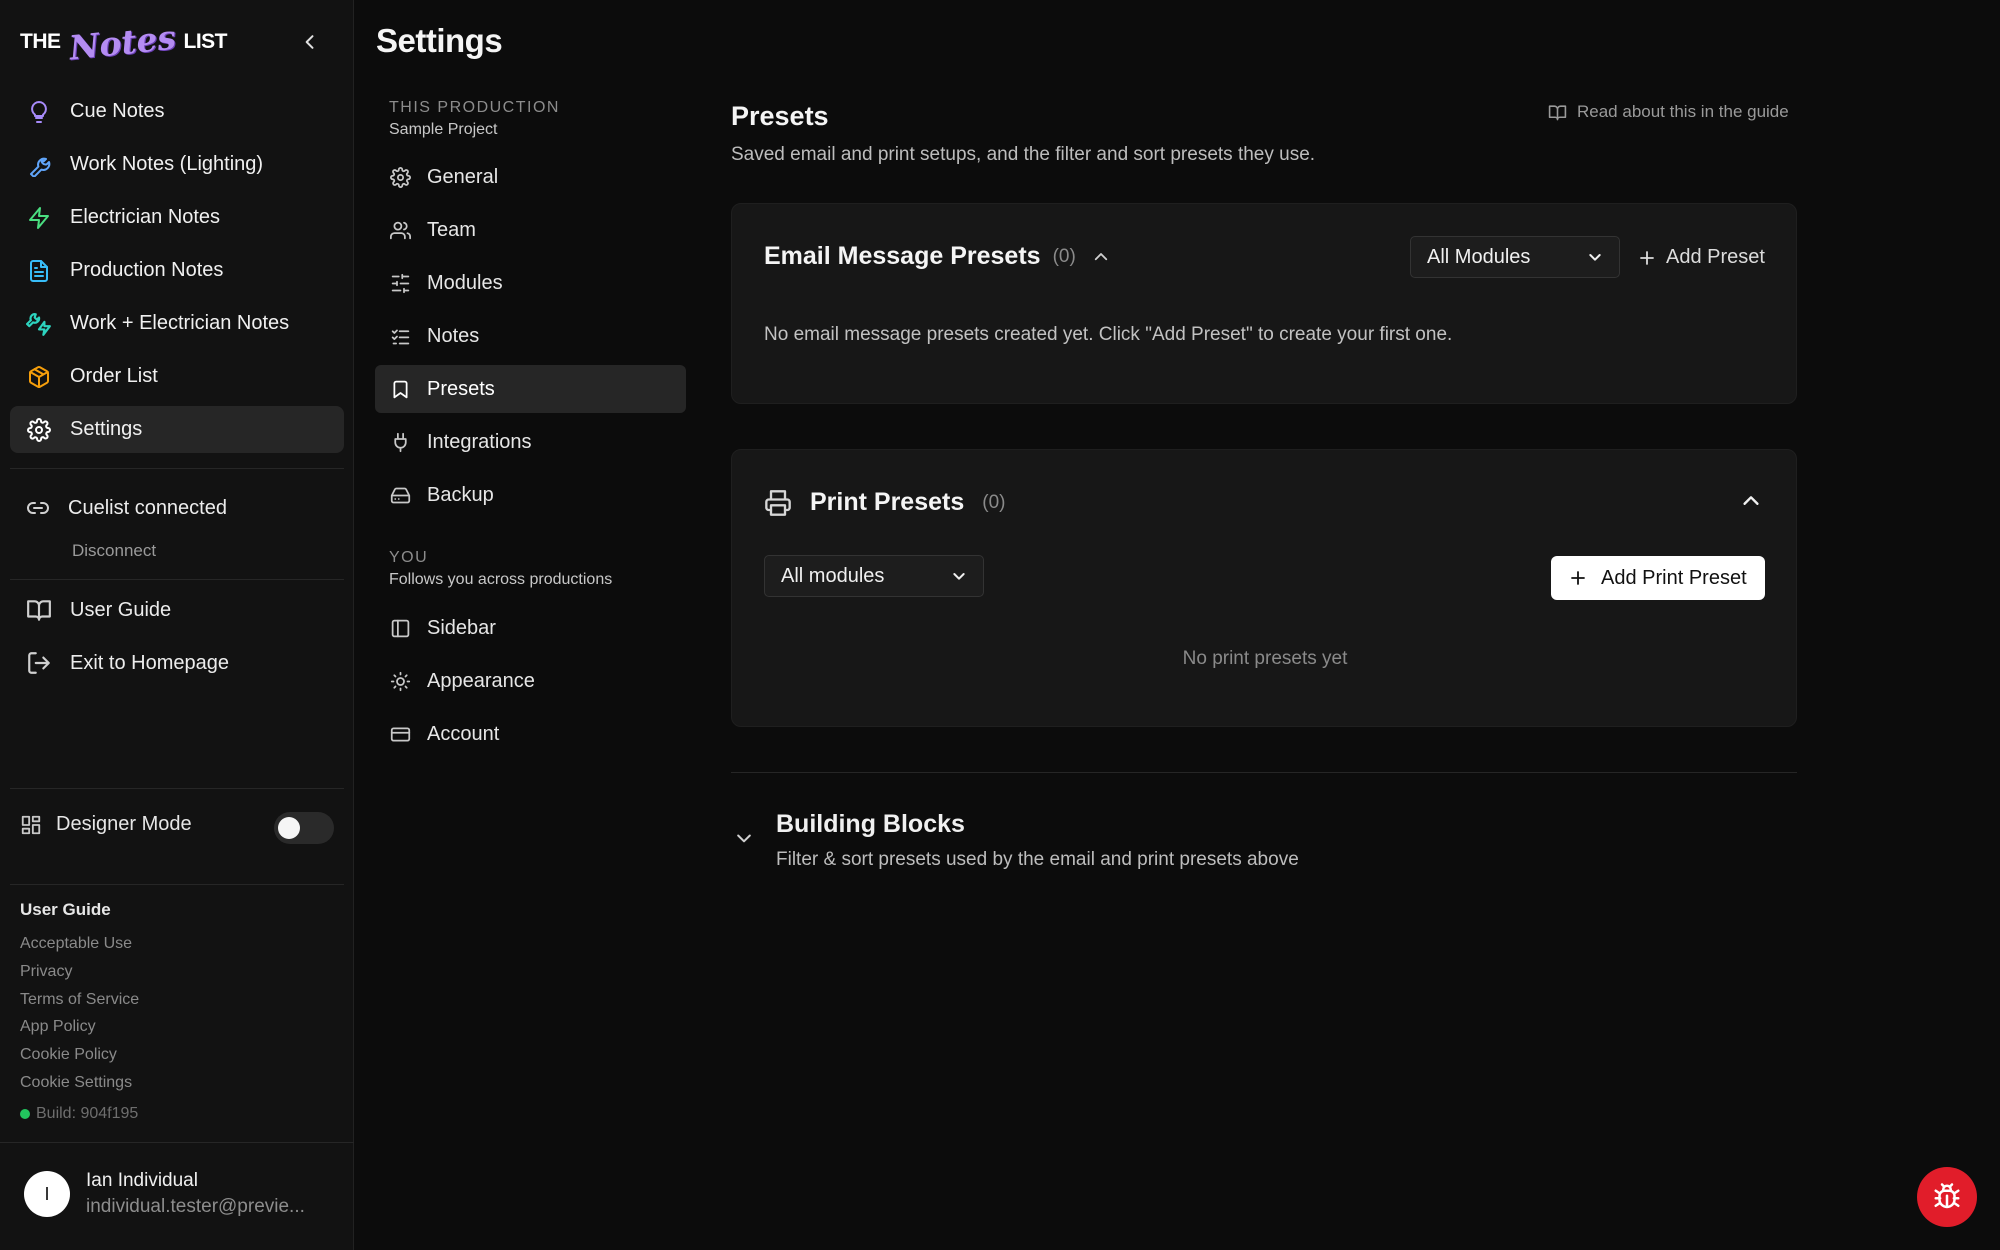 The image size is (2000, 1250). Describe the element at coordinates (870, 824) in the screenshot. I see `building-blocks-title: Building Blocks` at that location.